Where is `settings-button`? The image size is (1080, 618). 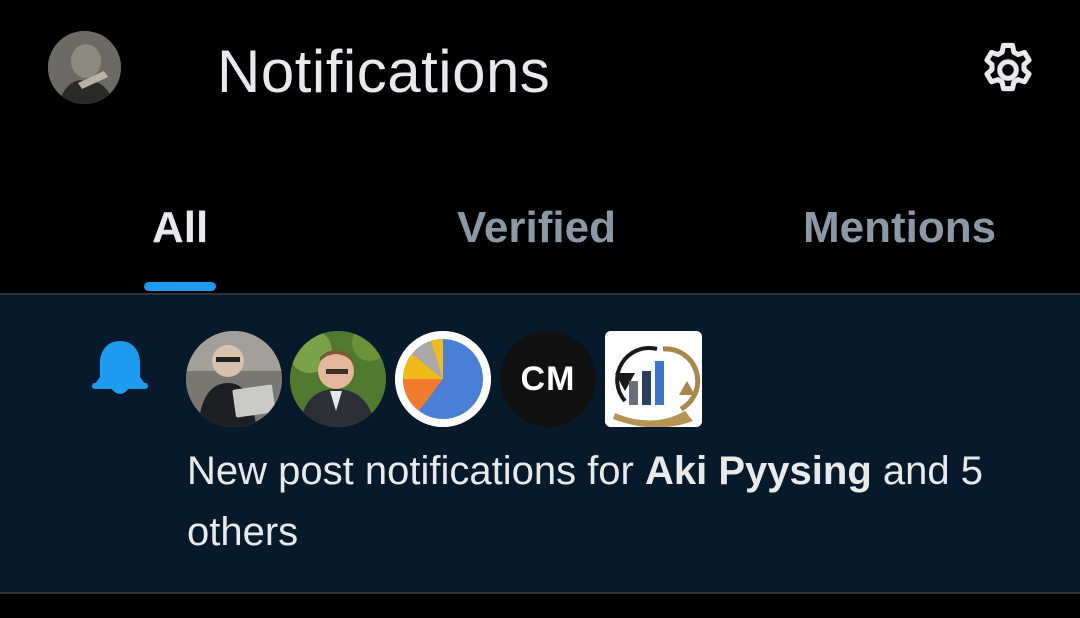
settings-button is located at coordinates (1008, 70).